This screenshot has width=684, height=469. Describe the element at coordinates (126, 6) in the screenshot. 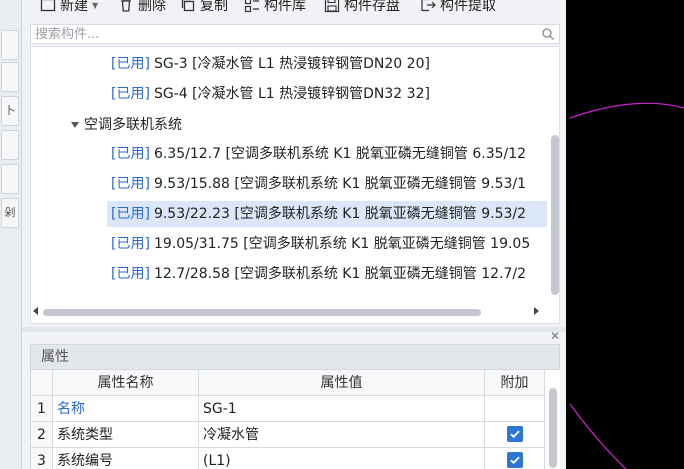

I see `trash-icon` at that location.